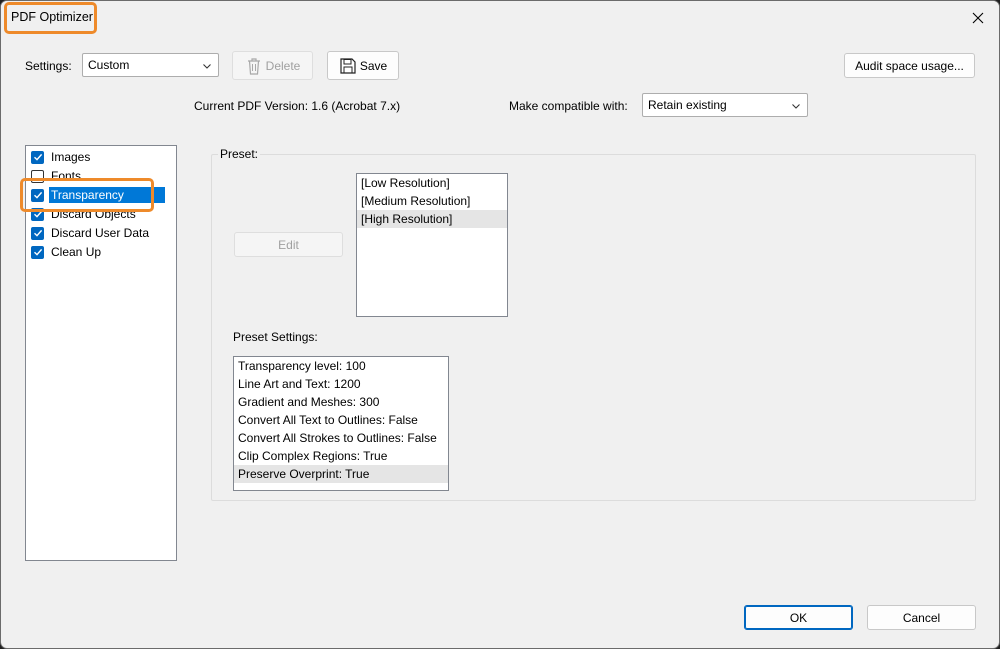  Describe the element at coordinates (100, 233) in the screenshot. I see `panel-item-label: Discard User Data` at that location.